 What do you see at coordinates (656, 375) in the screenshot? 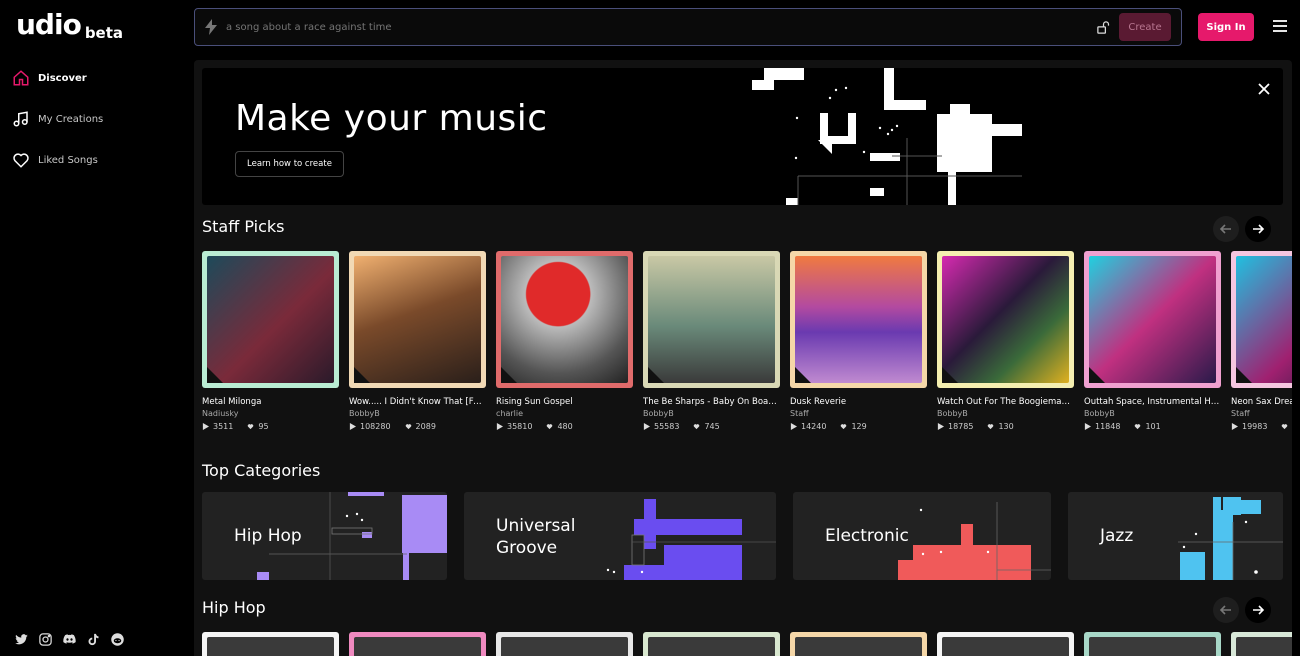
I see `cover-corner` at bounding box center [656, 375].